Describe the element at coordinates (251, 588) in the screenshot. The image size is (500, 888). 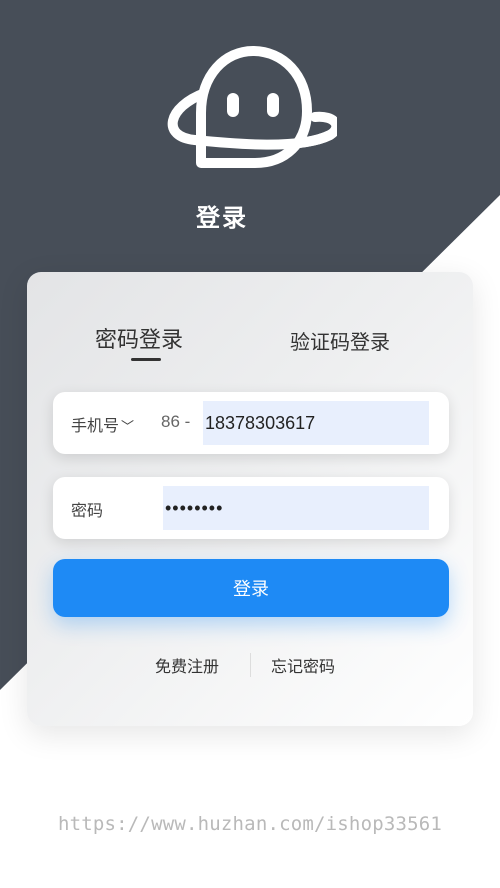
I see `login-button: 登录` at that location.